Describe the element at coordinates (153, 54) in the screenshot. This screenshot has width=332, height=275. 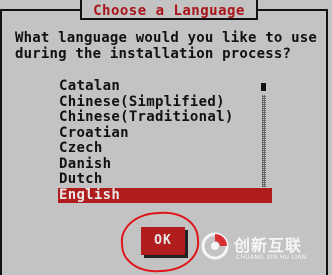
I see `question-line-2: during the installation process?` at that location.